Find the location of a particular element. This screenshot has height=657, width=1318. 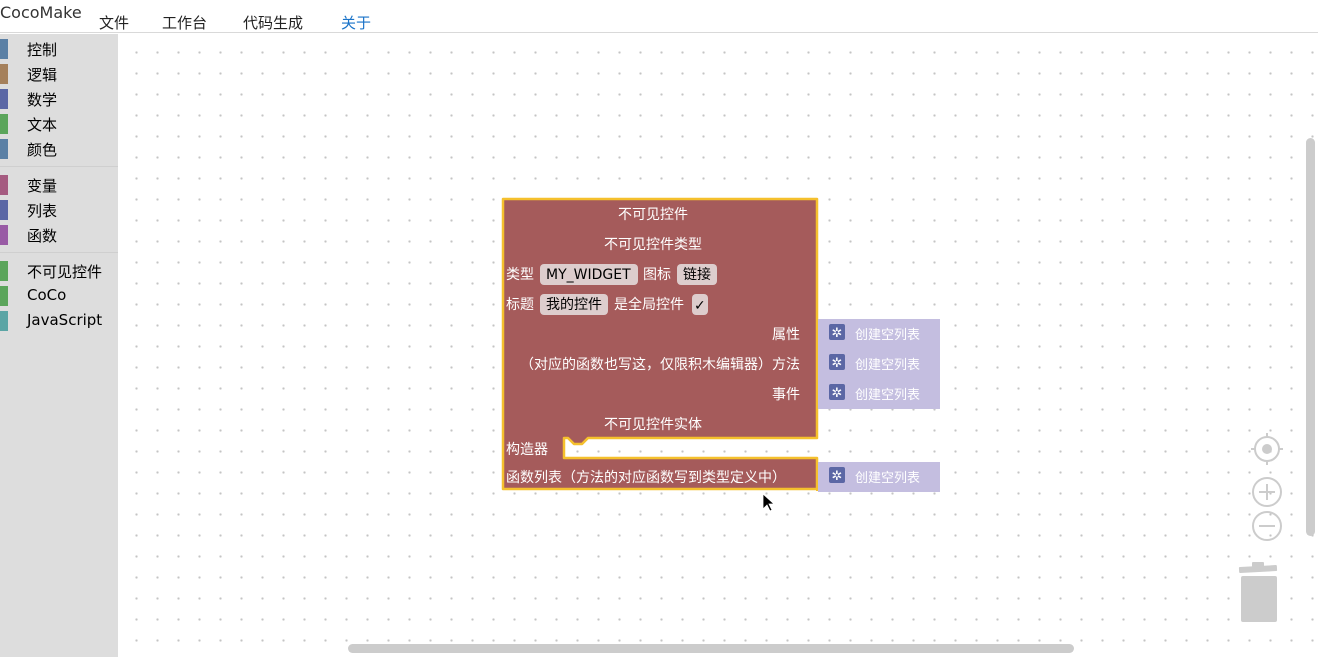

create-list-block-events: ✲ 创建空列表 is located at coordinates (878, 394).